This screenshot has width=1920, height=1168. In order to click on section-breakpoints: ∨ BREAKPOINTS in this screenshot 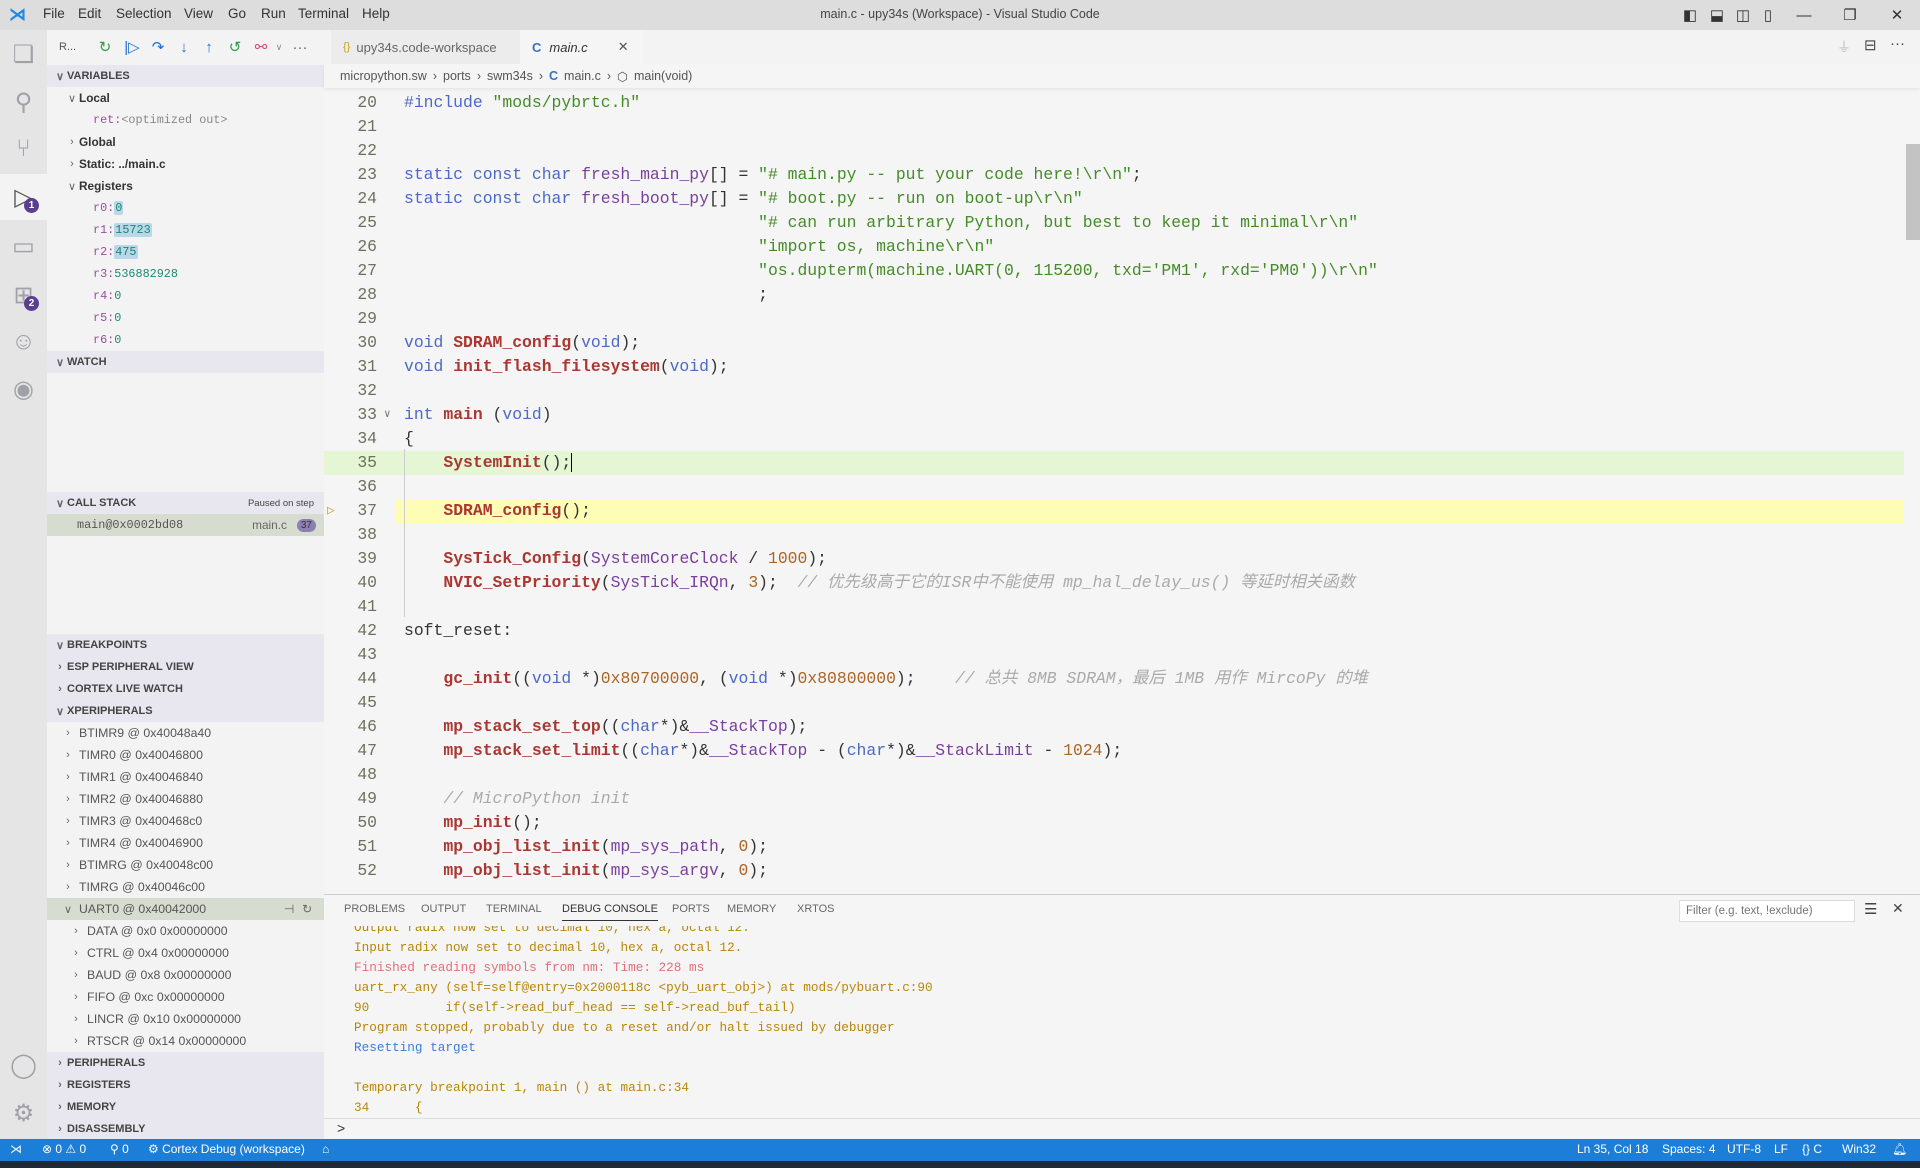, I will do `click(185, 645)`.